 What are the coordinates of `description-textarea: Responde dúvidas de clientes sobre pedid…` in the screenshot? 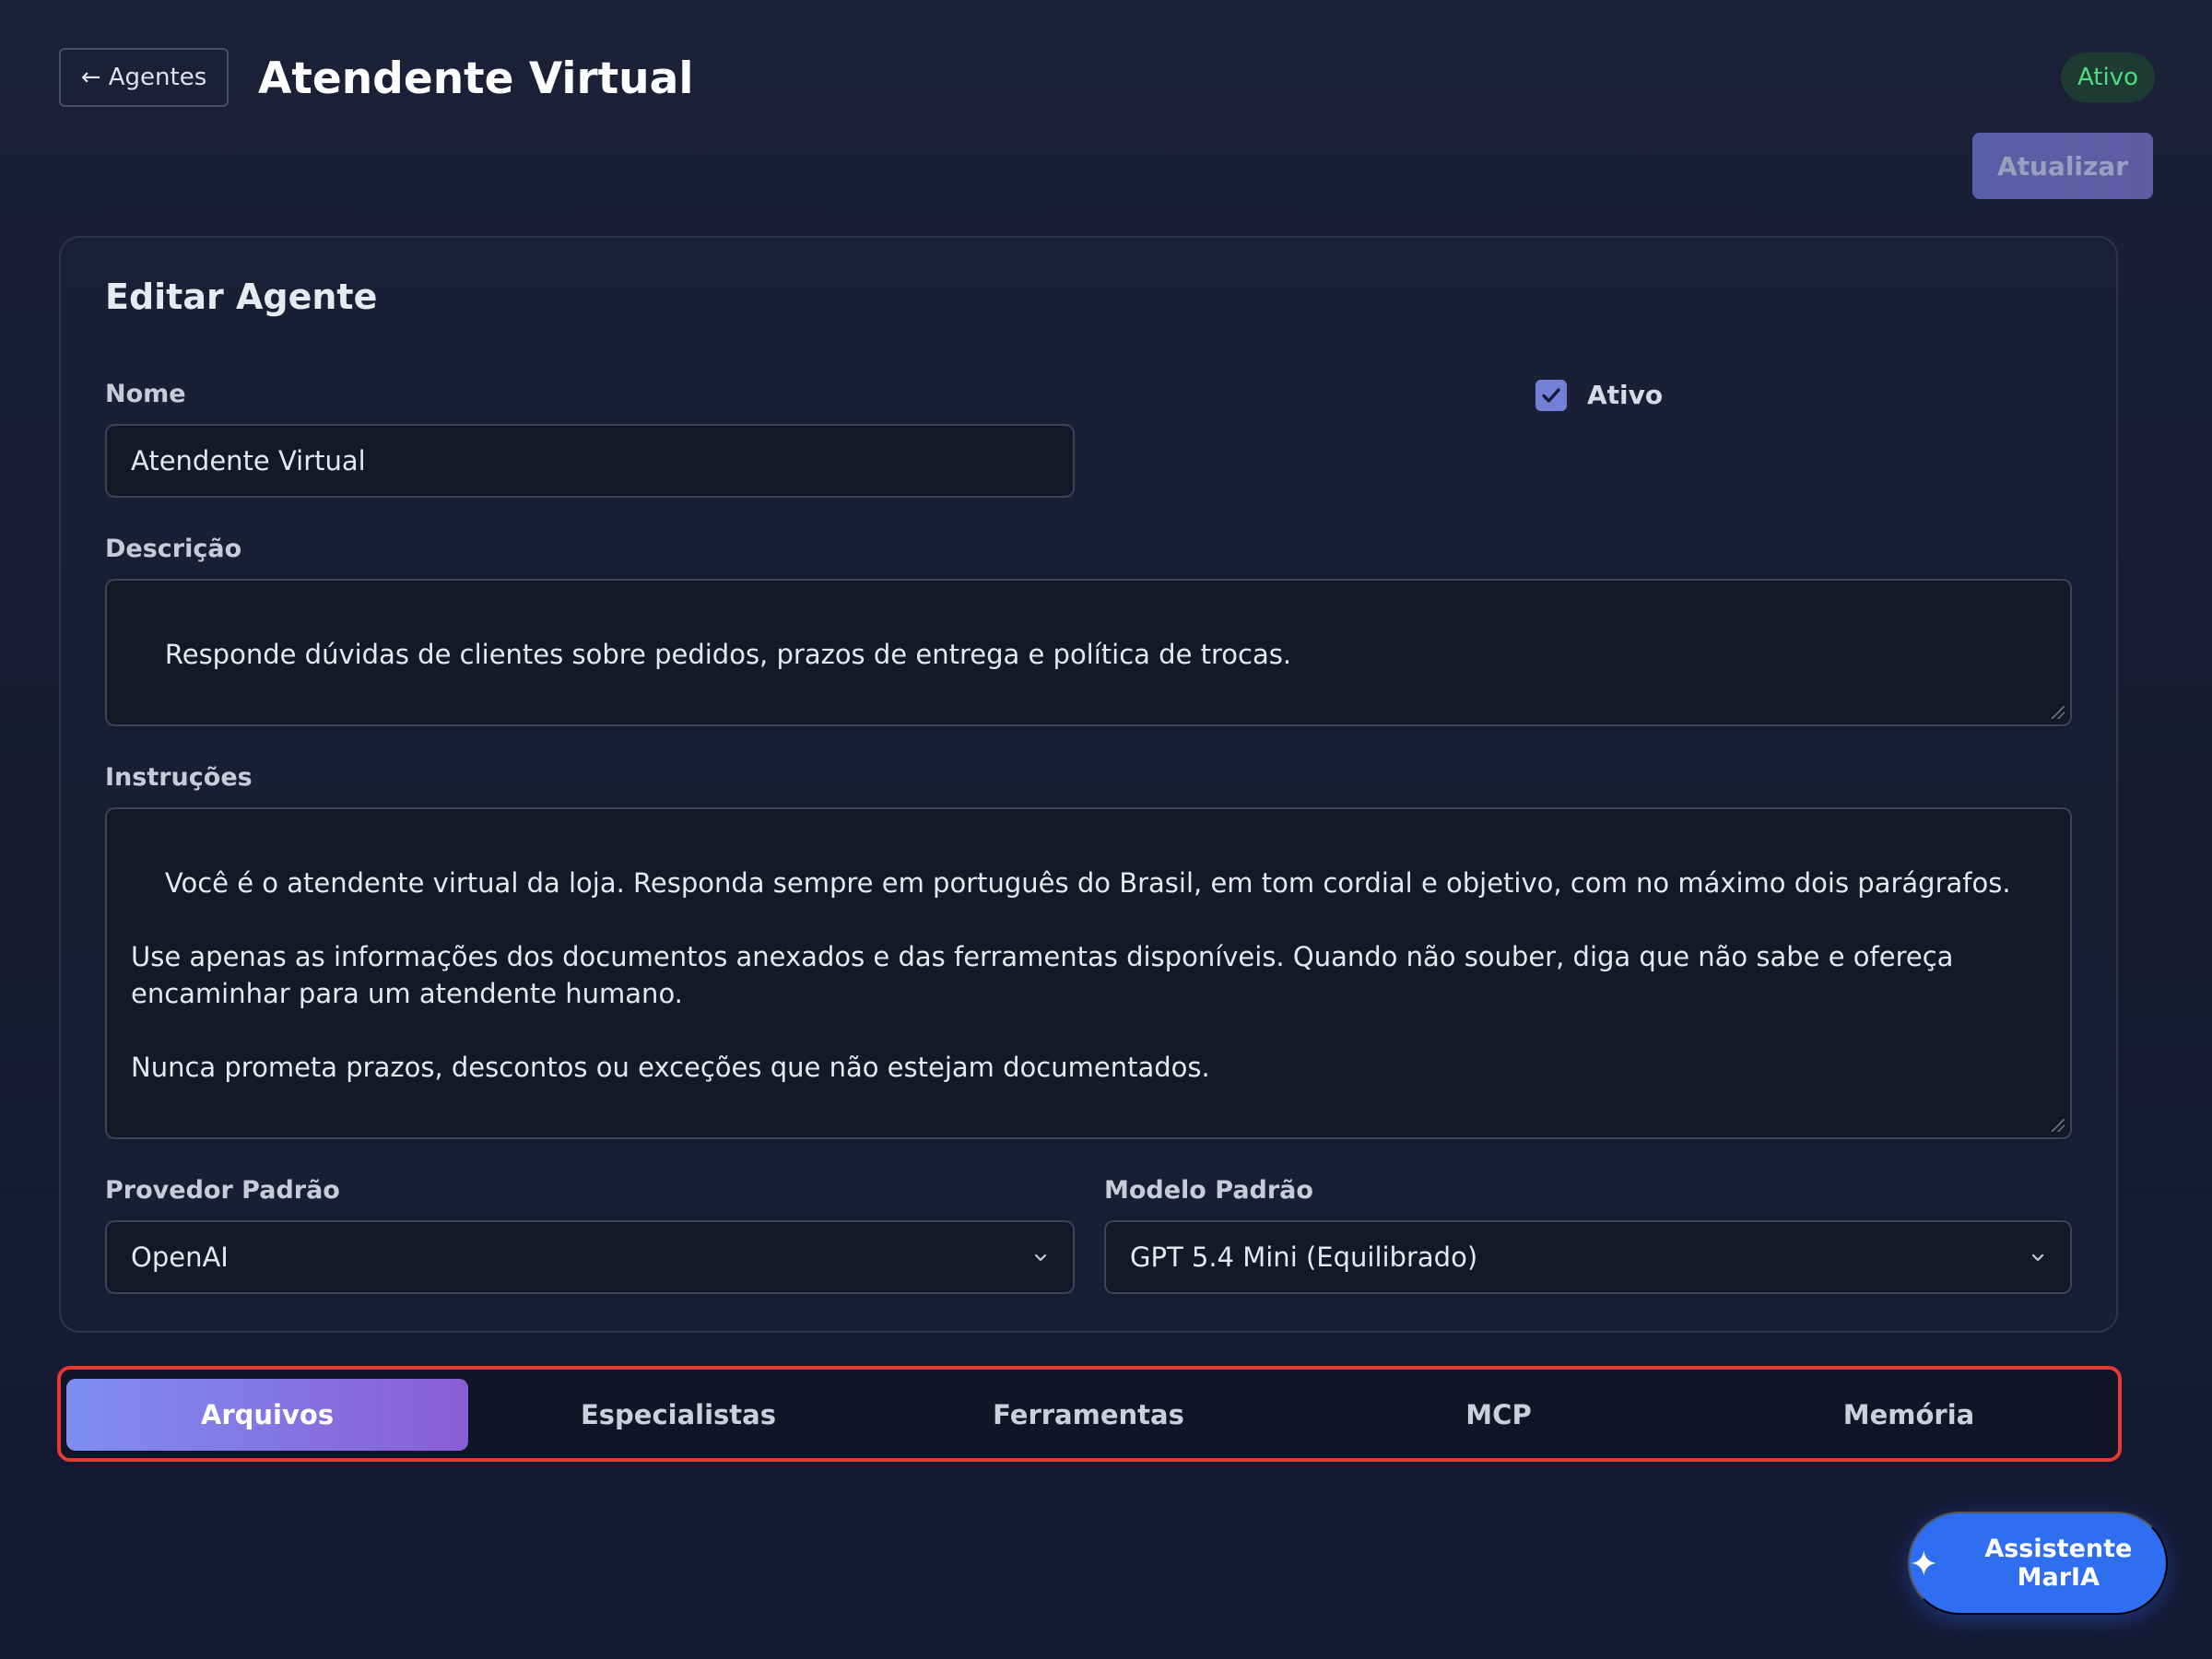 It's located at (1088, 652).